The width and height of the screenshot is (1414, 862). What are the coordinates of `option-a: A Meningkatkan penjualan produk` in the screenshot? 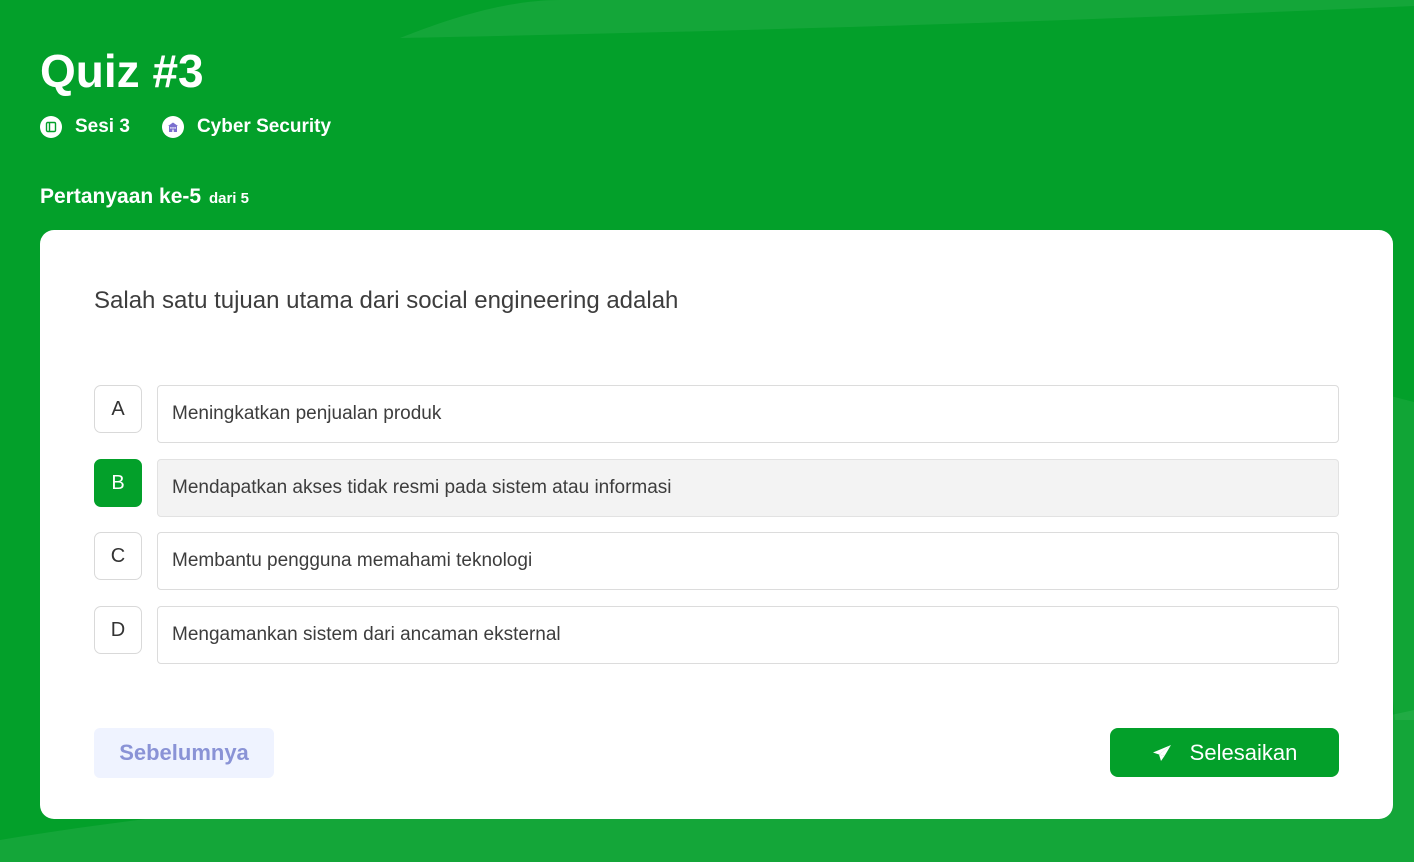 It's located at (716, 414).